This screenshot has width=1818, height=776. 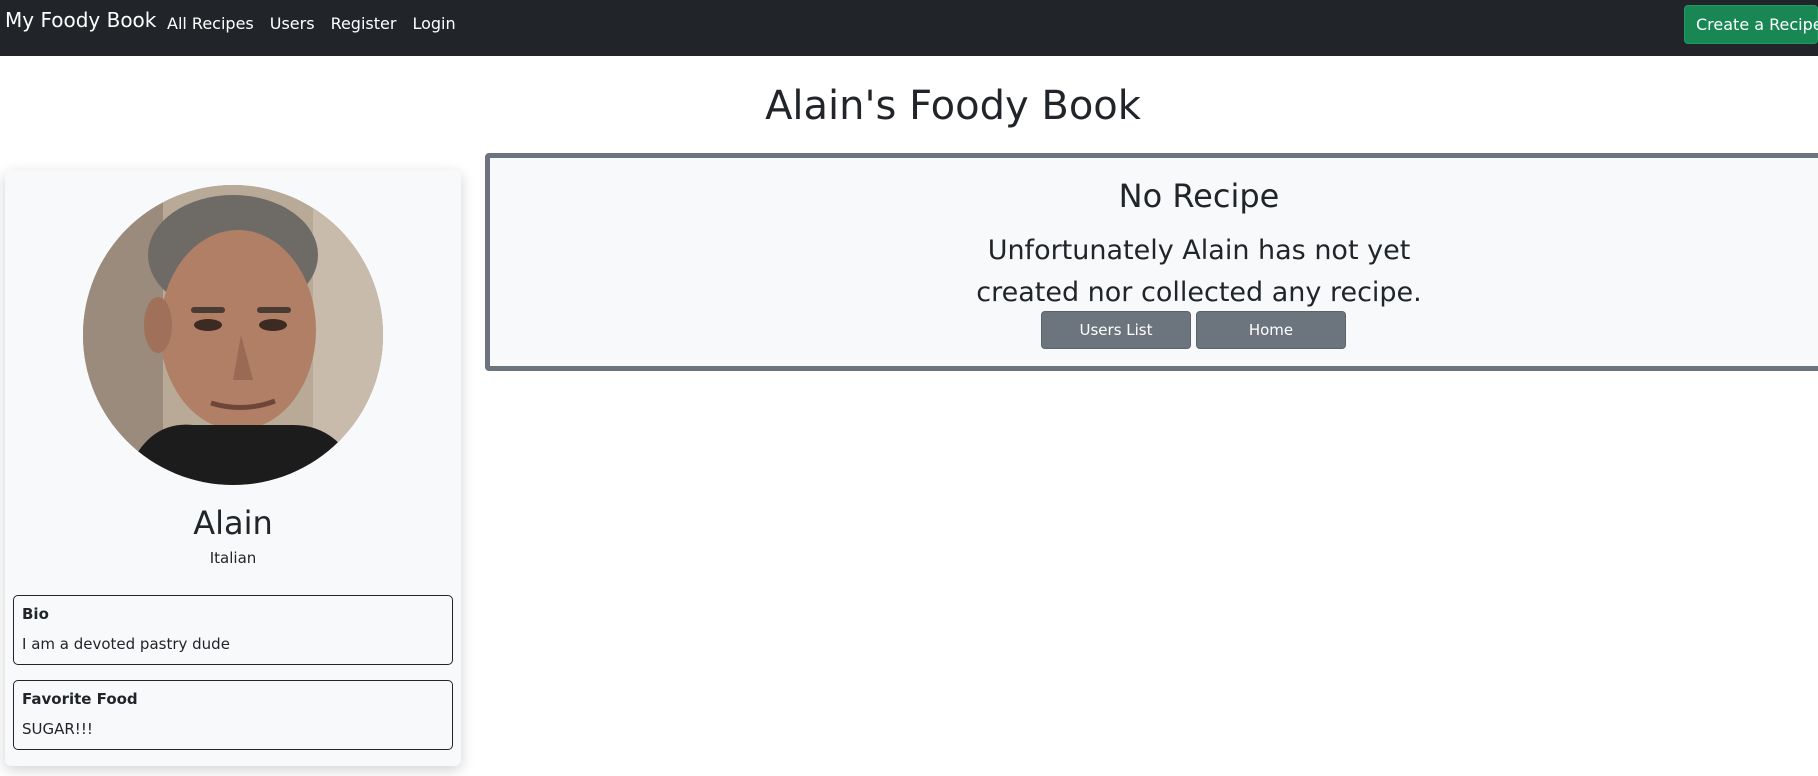 I want to click on nav-link-users: Users, so click(x=292, y=24).